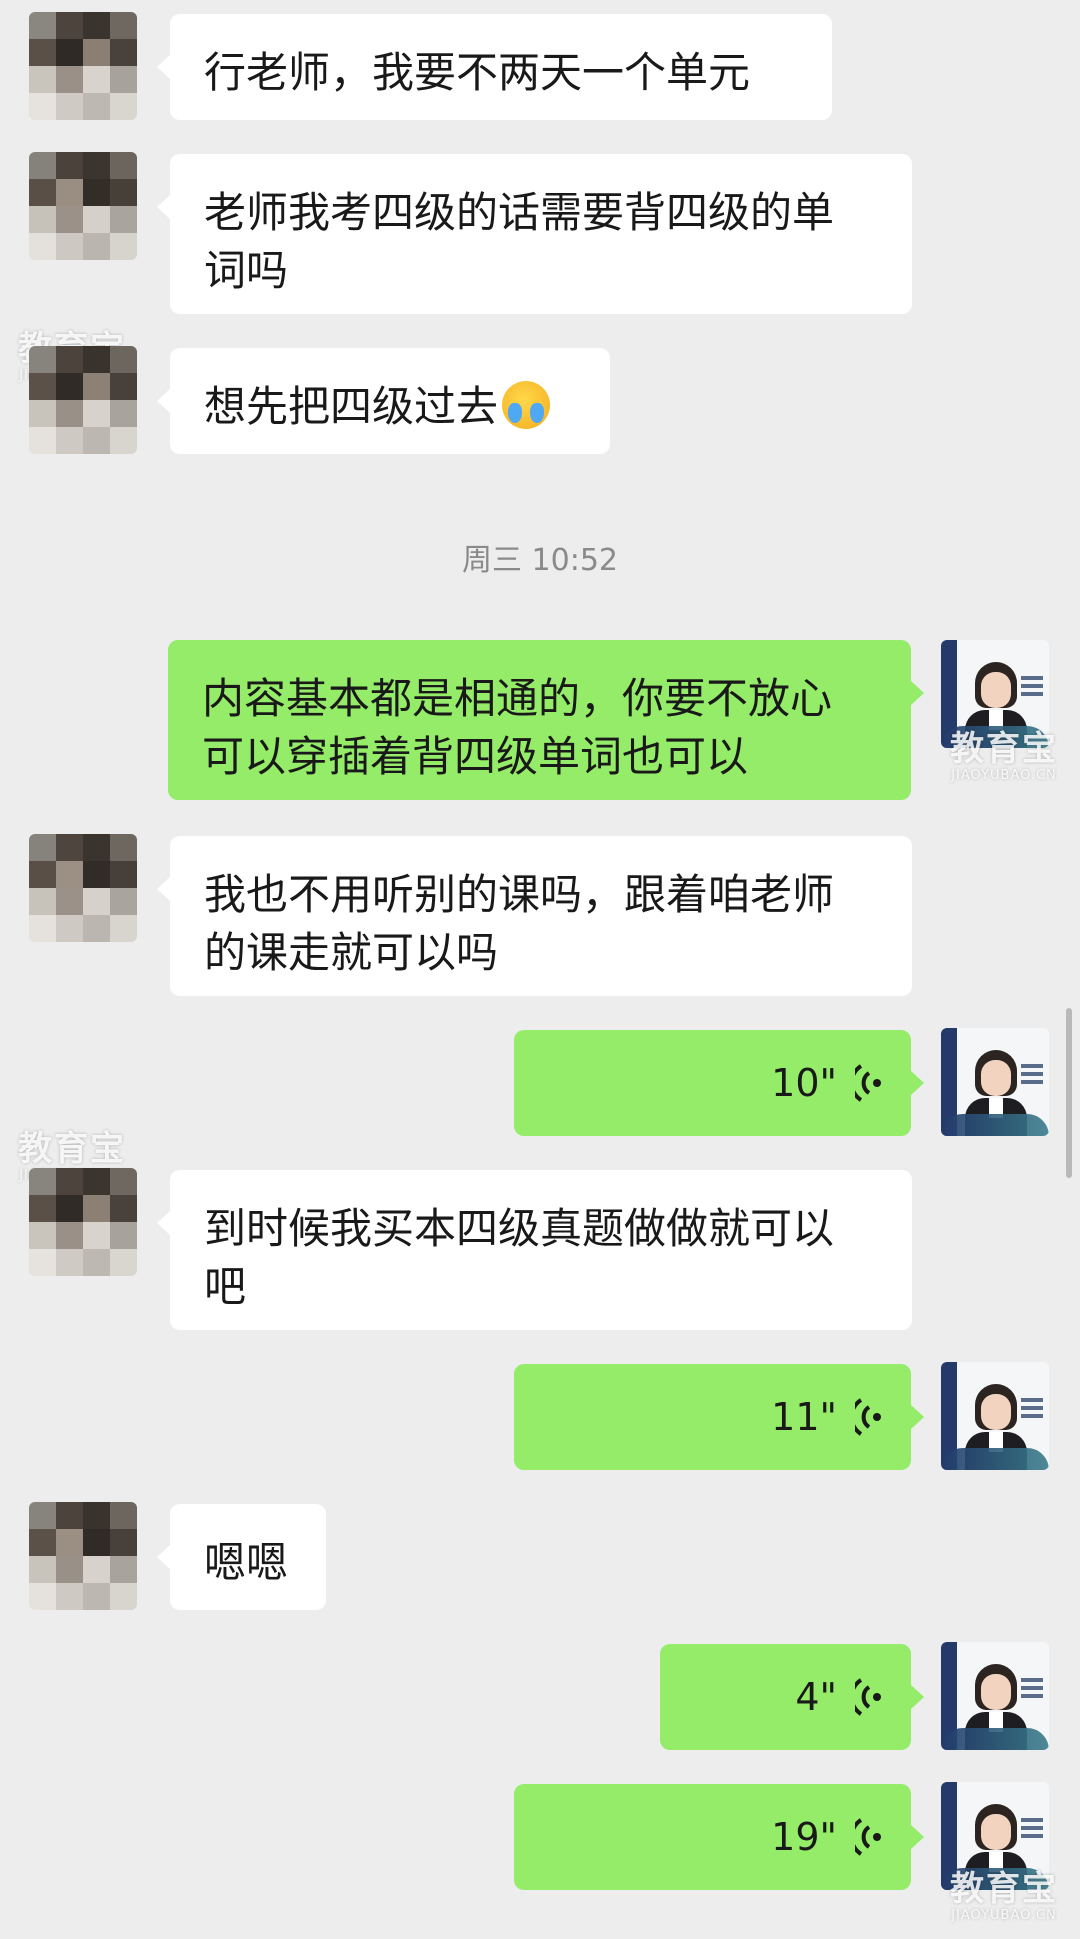 This screenshot has height=1939, width=1080. What do you see at coordinates (719, 1837) in the screenshot?
I see `voice-message-bubble: 19"` at bounding box center [719, 1837].